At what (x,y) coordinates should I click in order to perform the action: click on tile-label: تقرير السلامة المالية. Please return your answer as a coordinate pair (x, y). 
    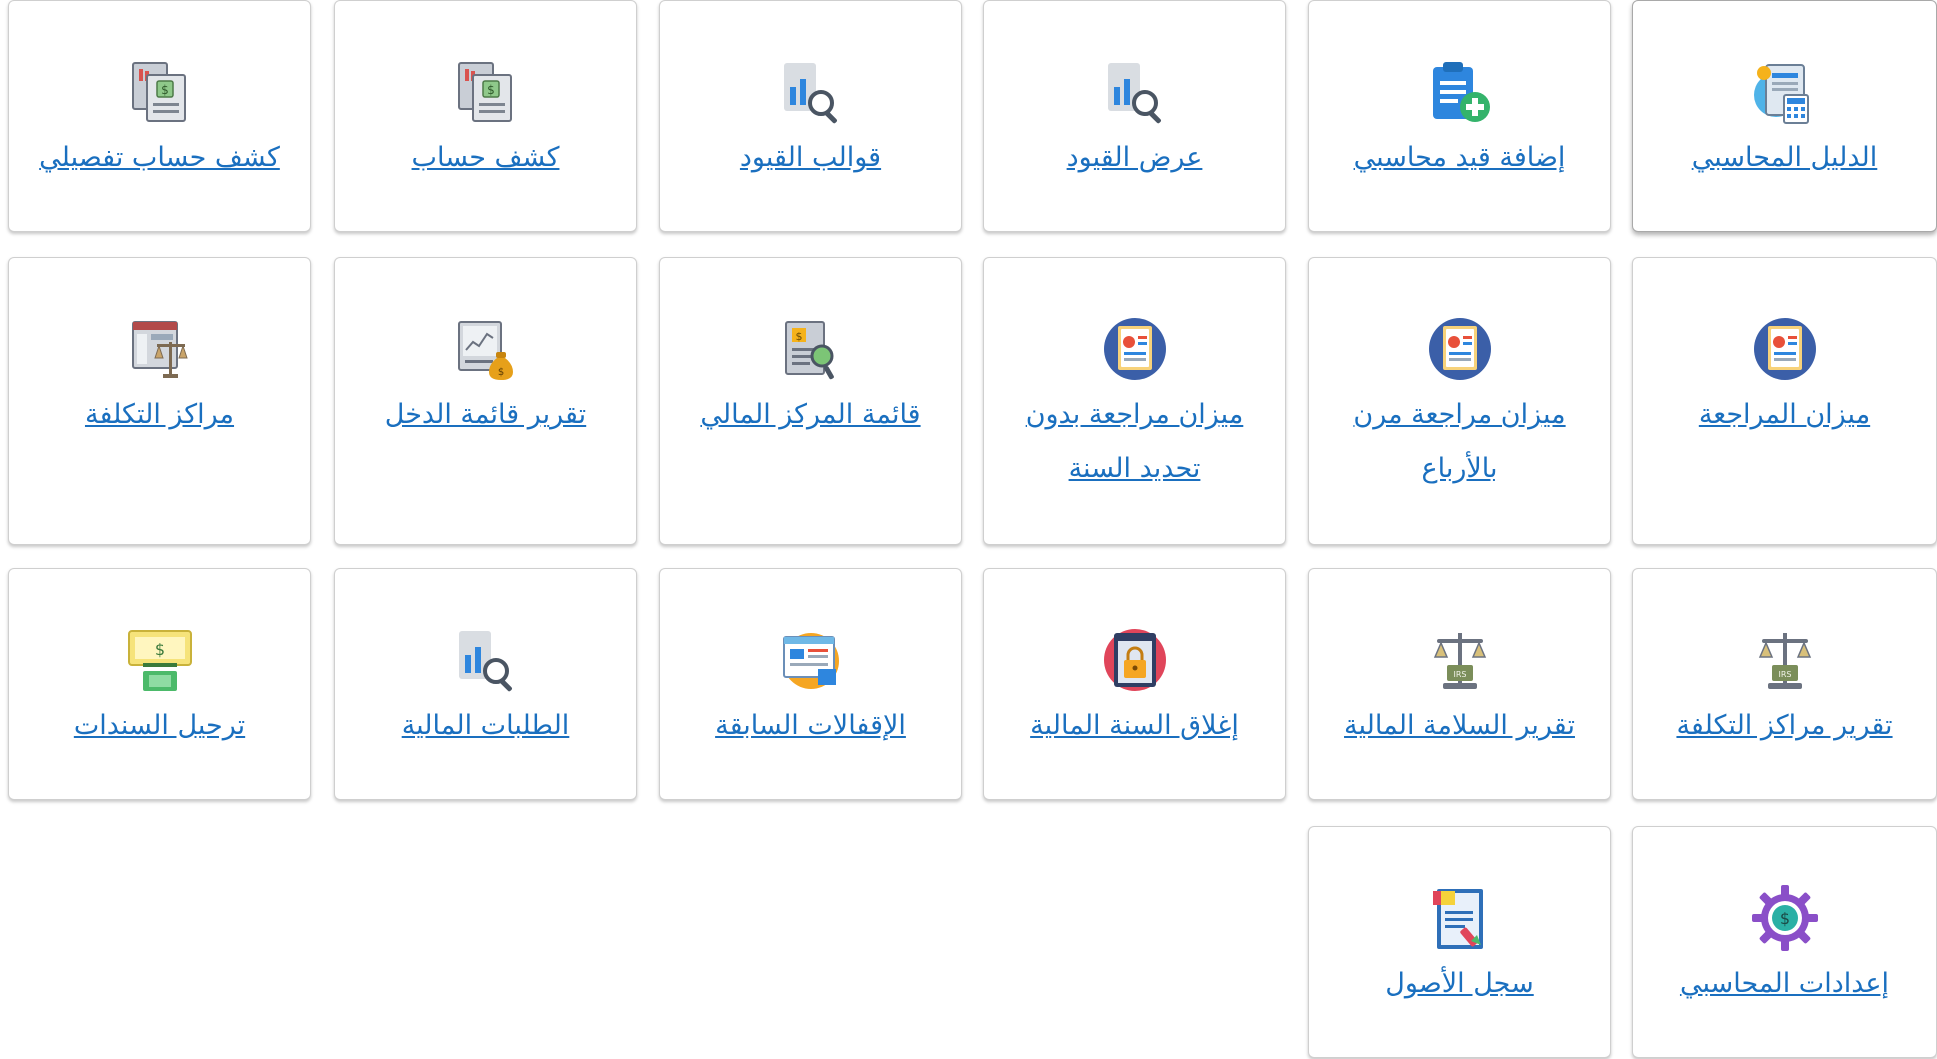
    Looking at the image, I should click on (1459, 725).